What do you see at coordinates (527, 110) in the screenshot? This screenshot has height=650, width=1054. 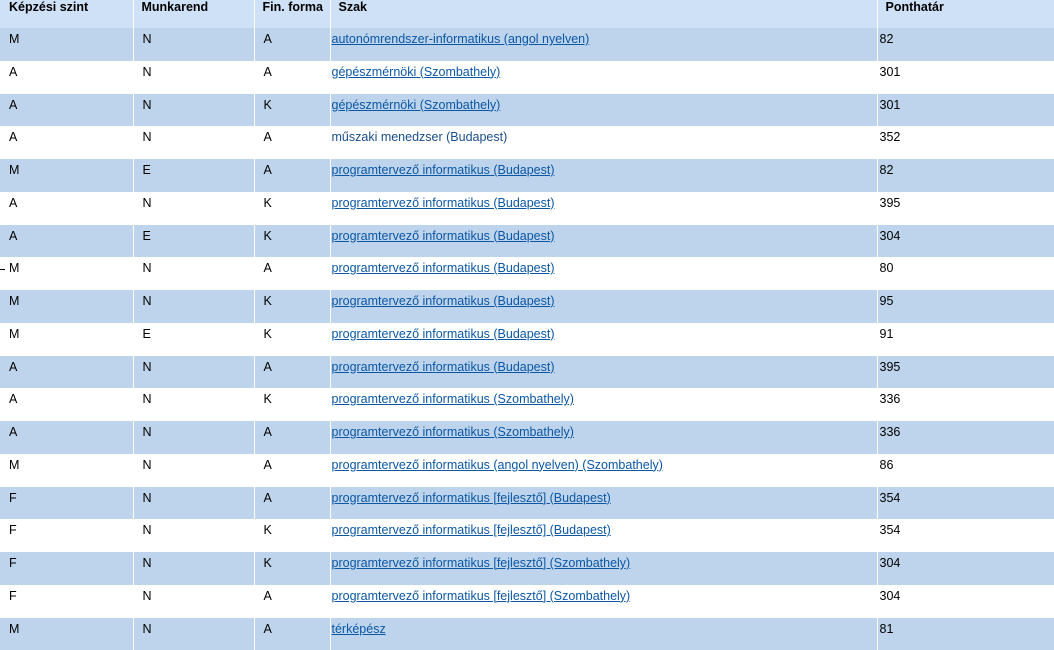 I see `table-row: ANKgépészmérnöki (Szombathely)301` at bounding box center [527, 110].